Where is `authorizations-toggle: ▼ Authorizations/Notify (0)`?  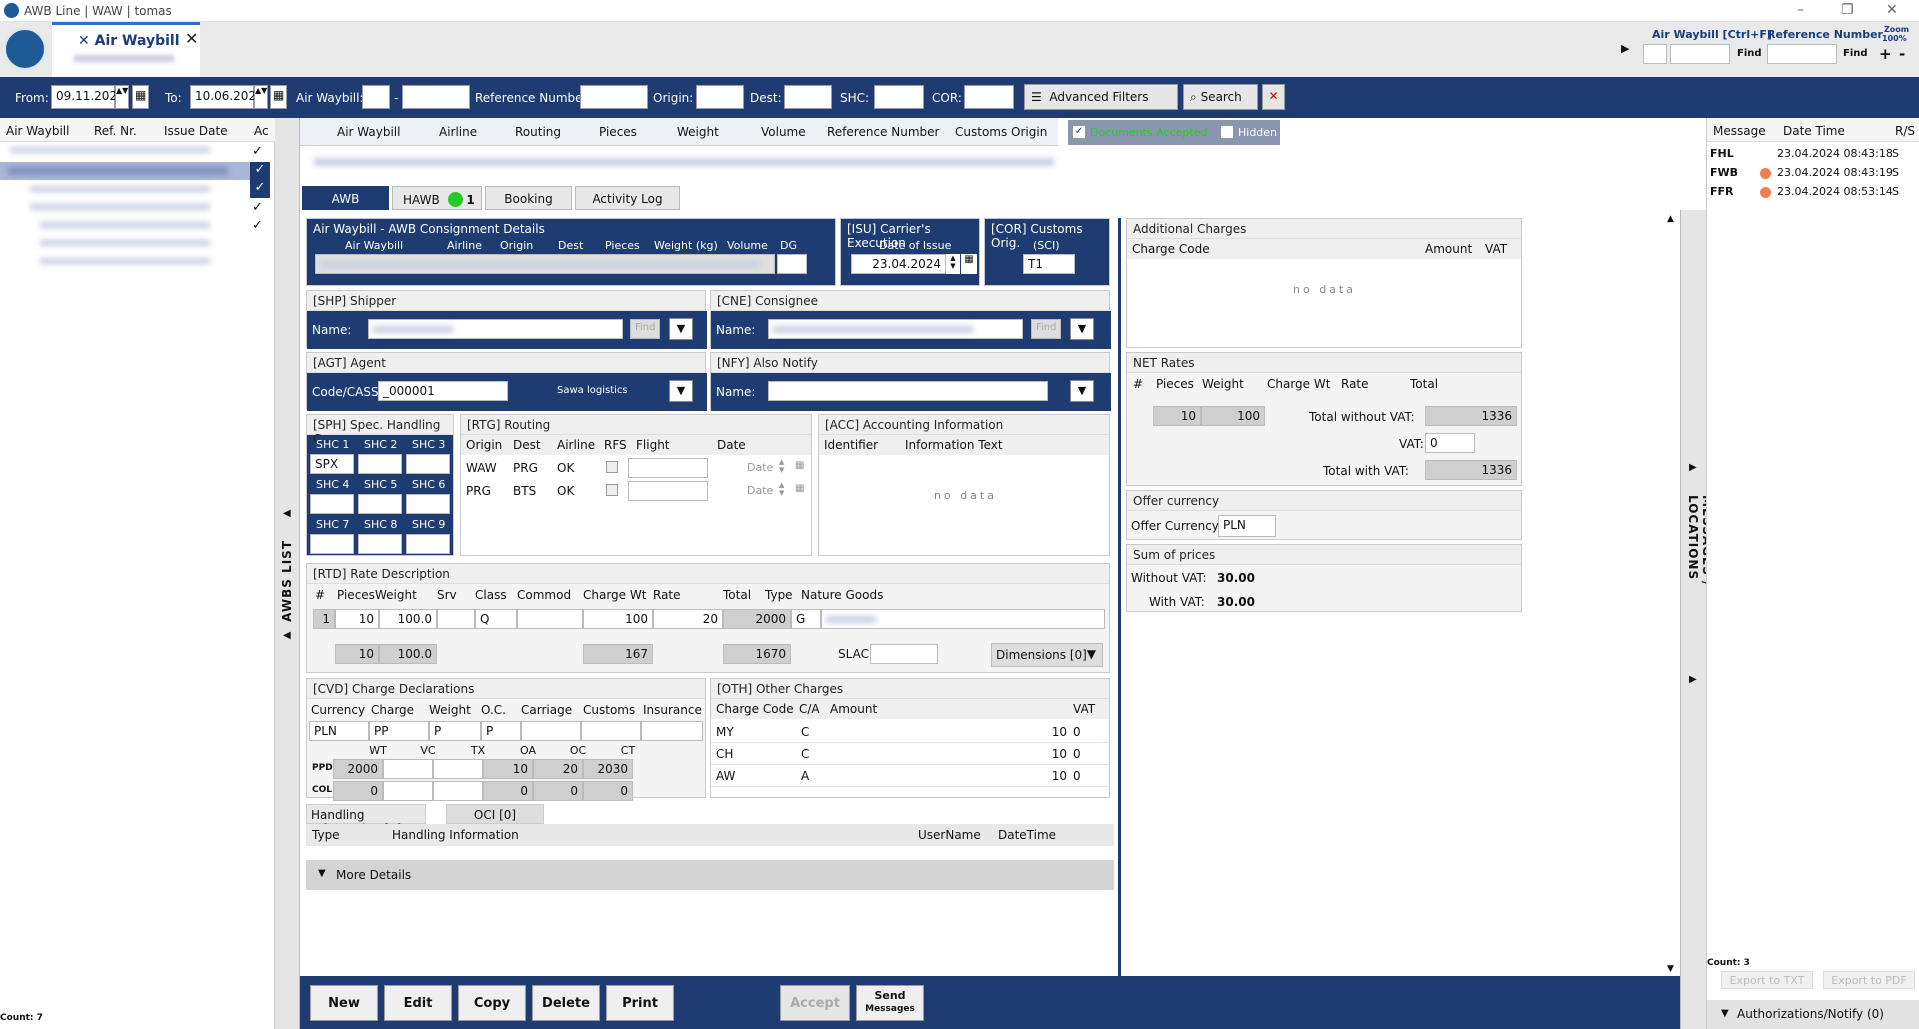
authorizations-toggle: ▼ Authorizations/Notify (0) is located at coordinates (1813, 1014).